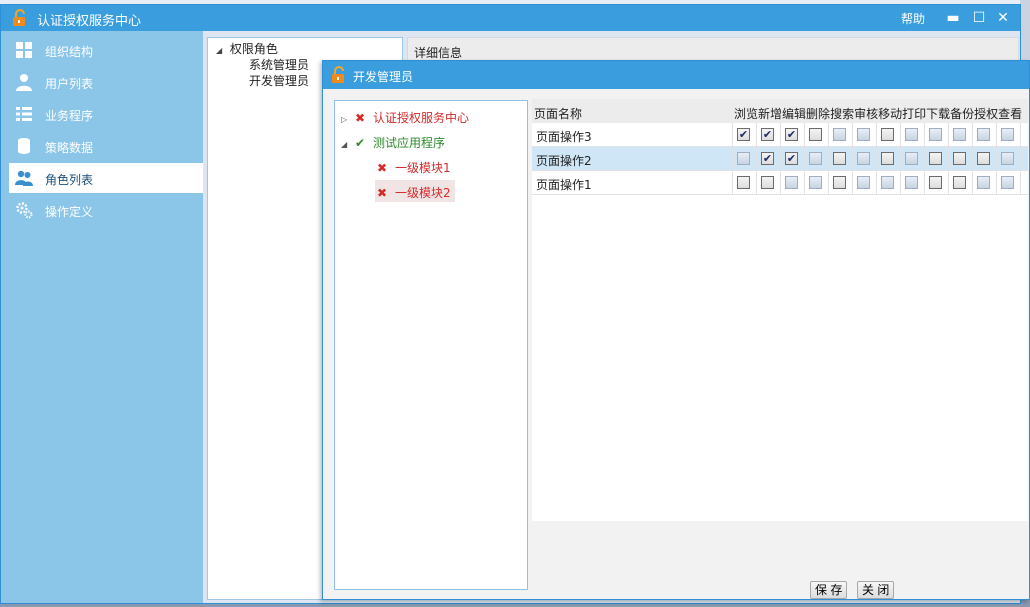 This screenshot has height=607, width=1030. Describe the element at coordinates (106, 146) in the screenshot. I see `sidebar-item-policy-data: 策略数据` at that location.